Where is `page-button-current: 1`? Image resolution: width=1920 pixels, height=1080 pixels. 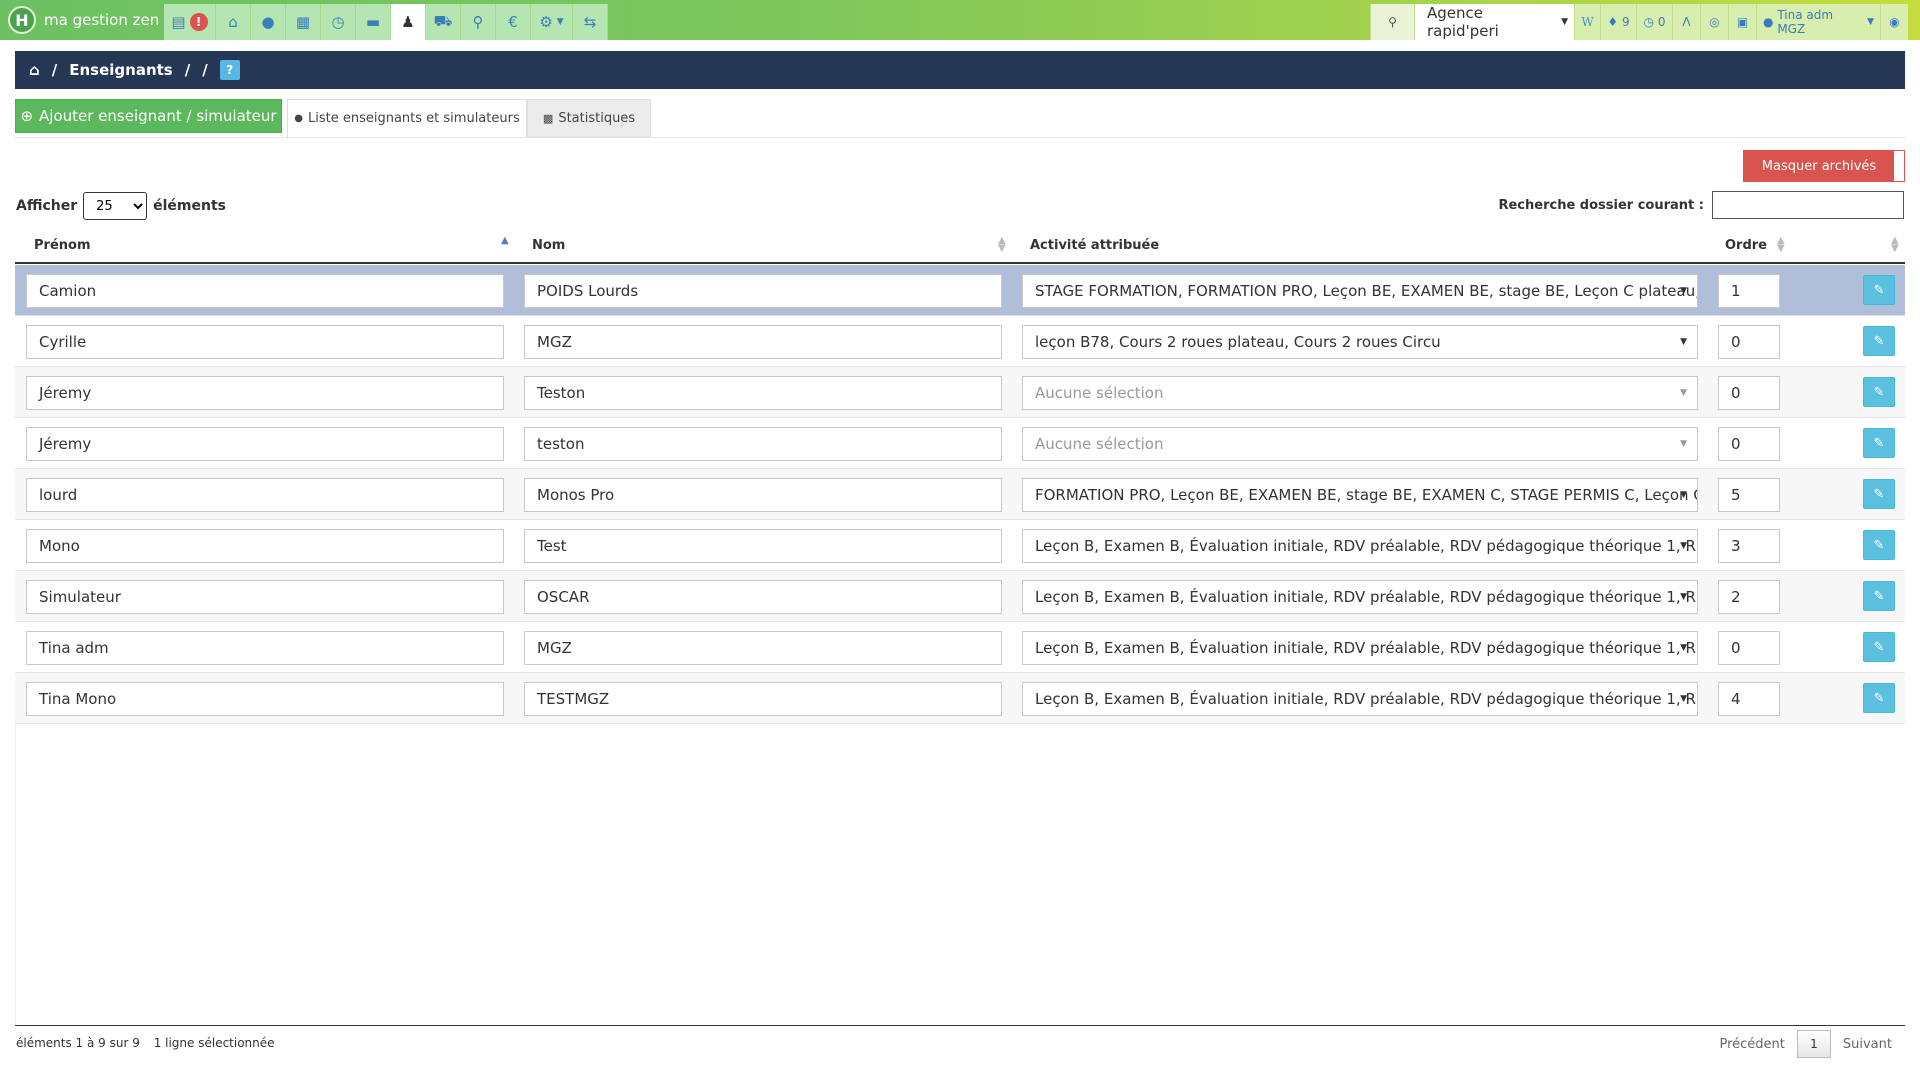
page-button-current: 1 is located at coordinates (1813, 1044).